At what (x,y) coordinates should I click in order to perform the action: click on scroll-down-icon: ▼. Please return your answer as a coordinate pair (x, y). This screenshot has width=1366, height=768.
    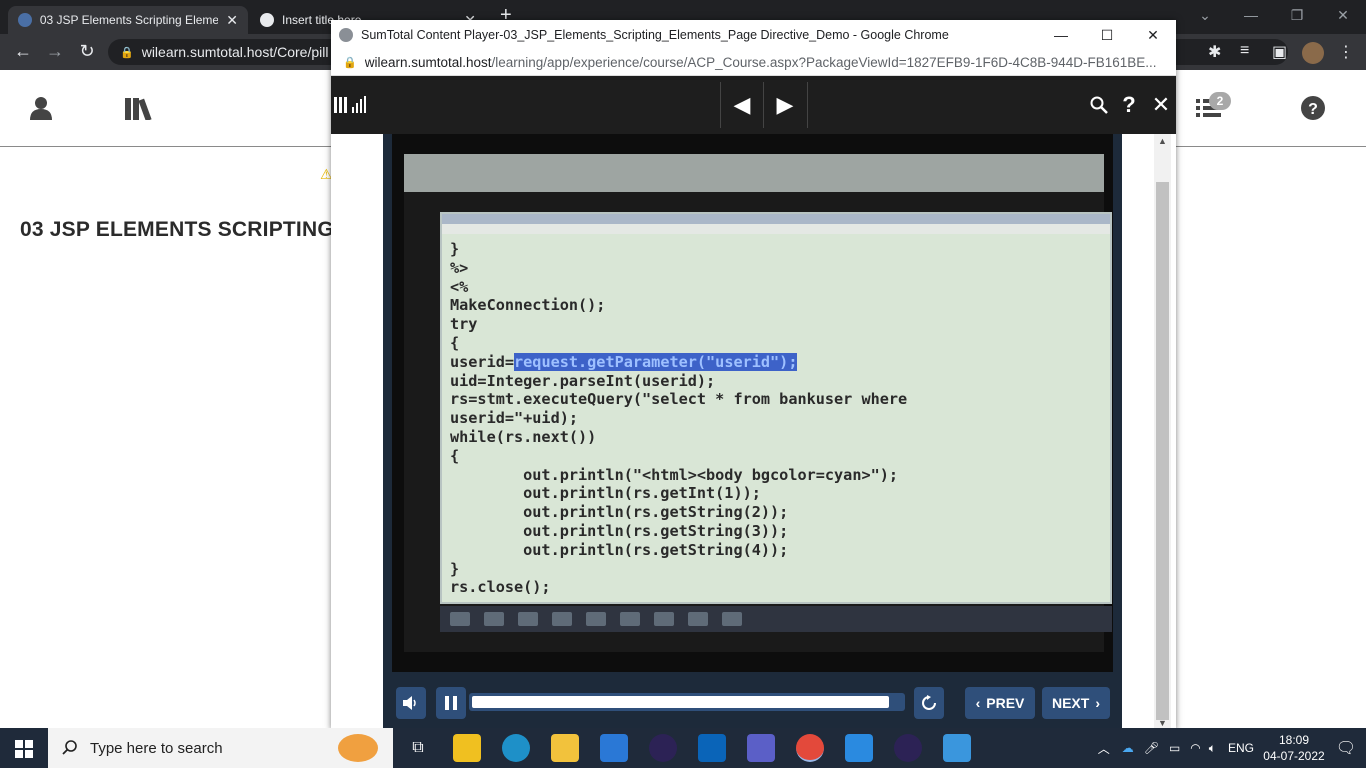
    Looking at the image, I should click on (1162, 723).